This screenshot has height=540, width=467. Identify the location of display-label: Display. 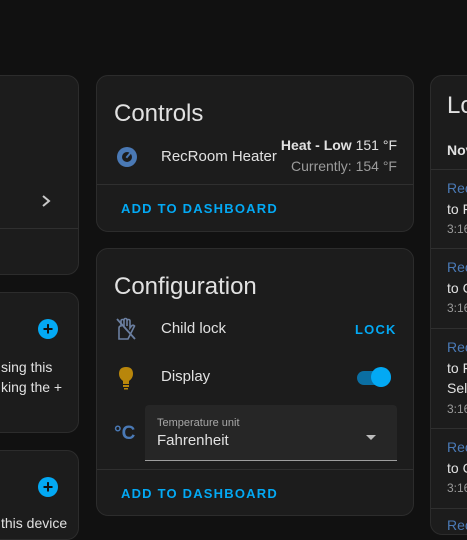
(186, 376).